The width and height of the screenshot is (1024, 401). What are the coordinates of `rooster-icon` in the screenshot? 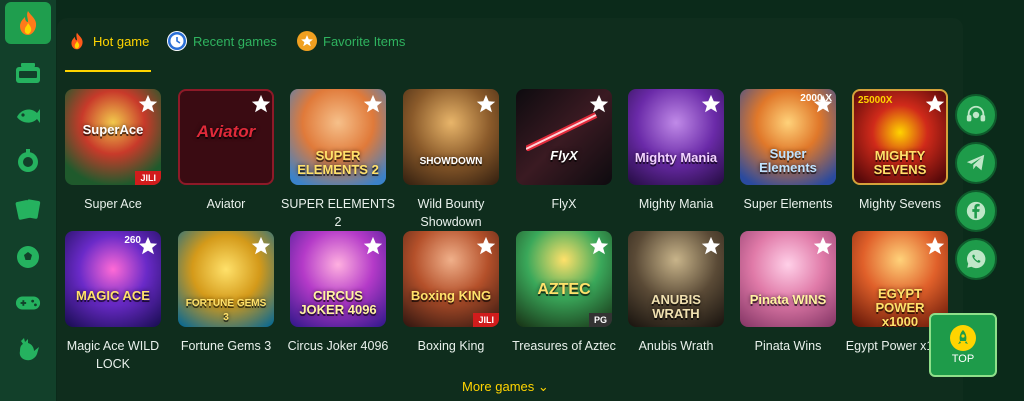 It's located at (28, 350).